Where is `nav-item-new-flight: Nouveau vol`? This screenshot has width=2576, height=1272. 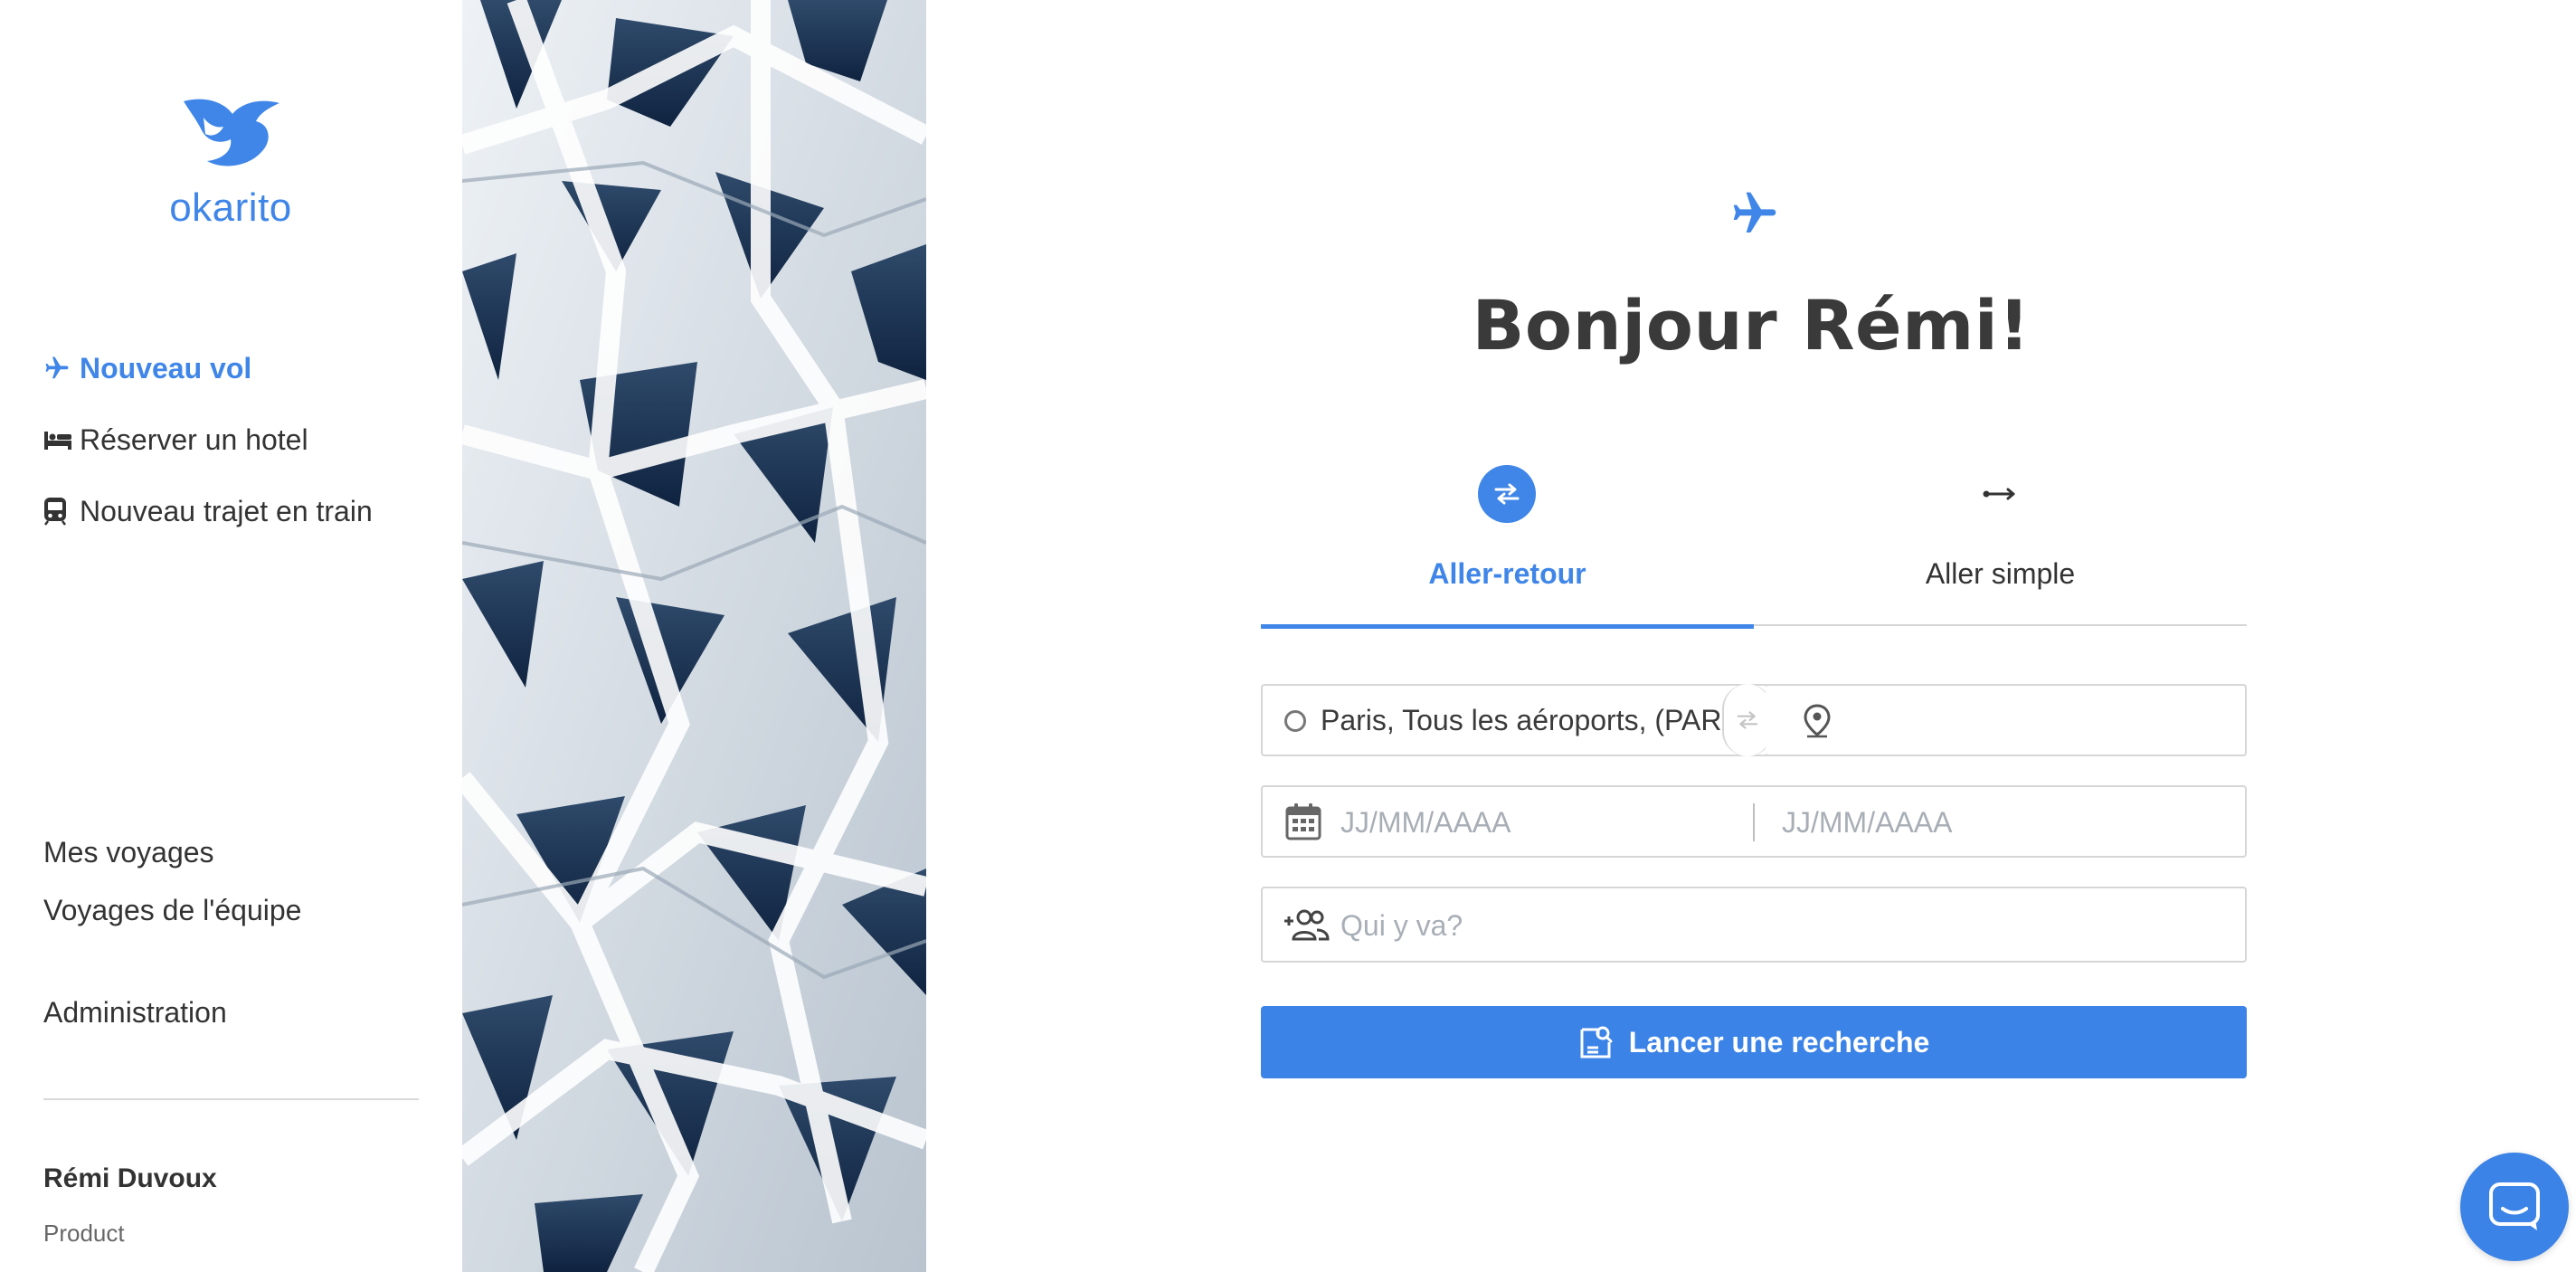 nav-item-new-flight: Nouveau vol is located at coordinates (208, 368).